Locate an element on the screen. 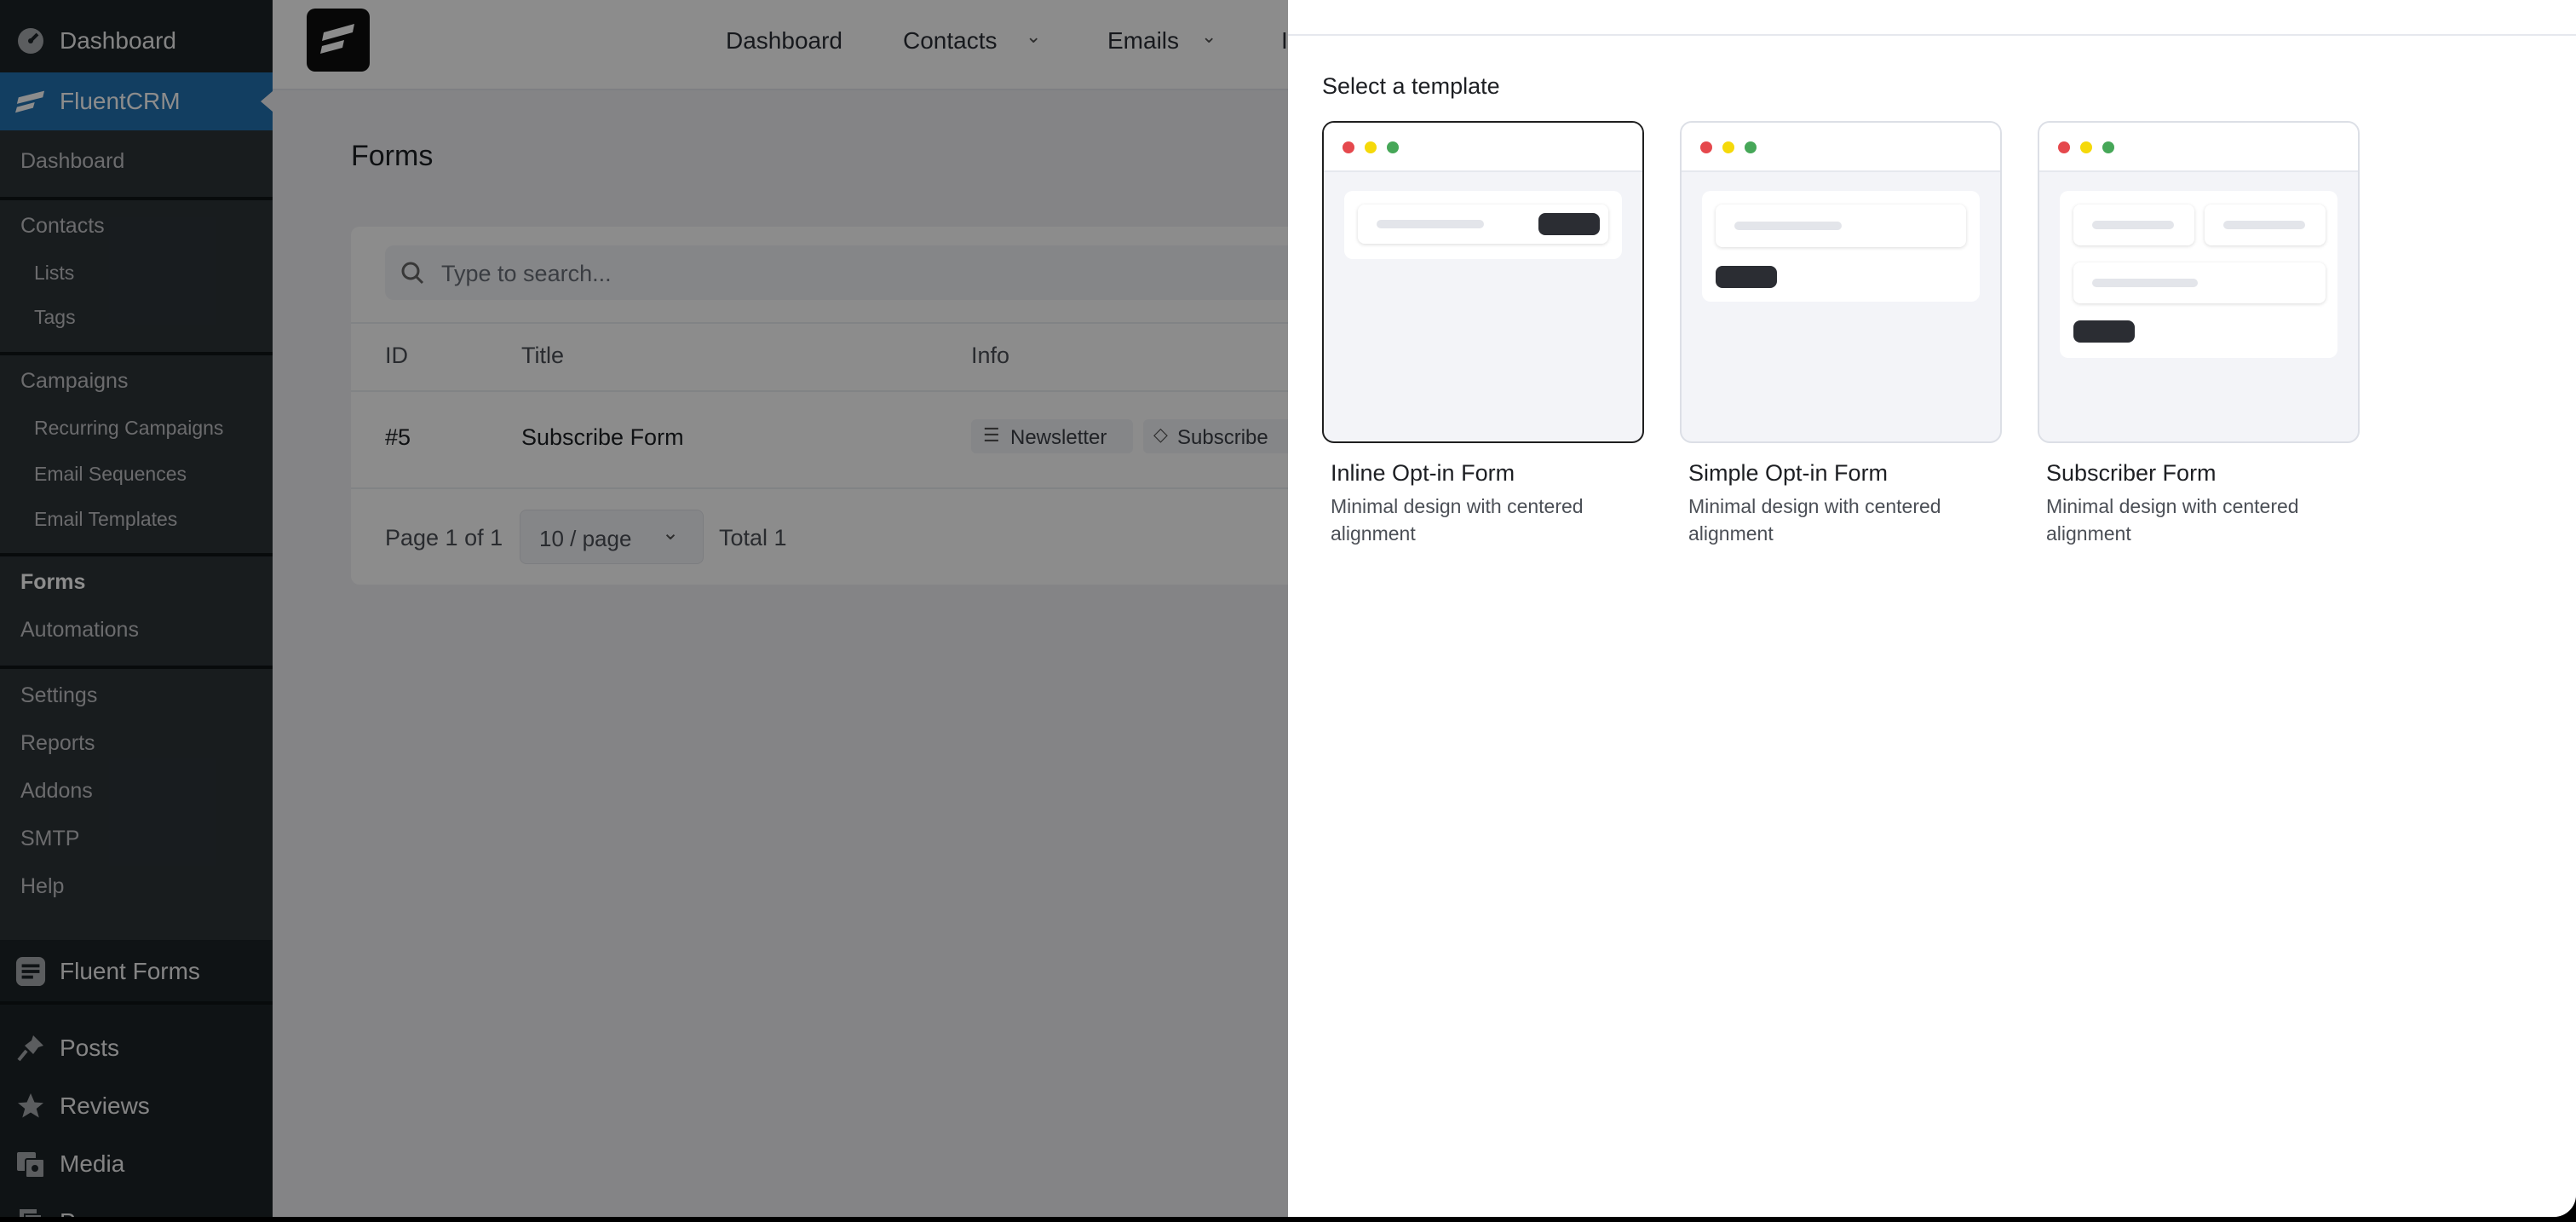 The image size is (2576, 1222). topnav-dashboard: Dashboard is located at coordinates (784, 41).